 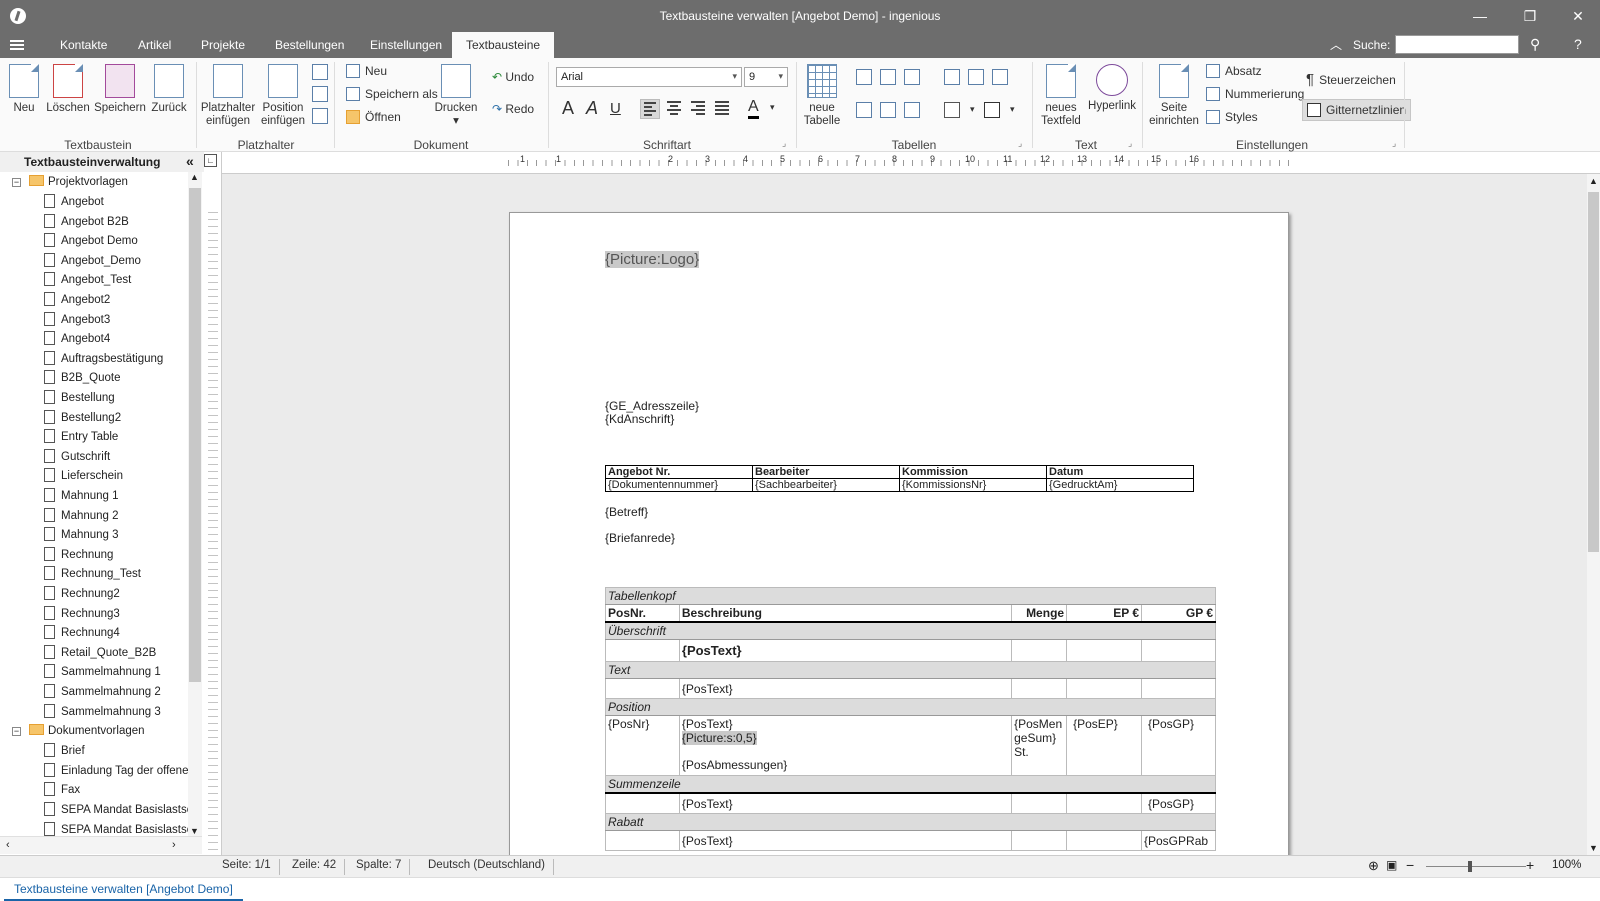 I want to click on tree-item: Entry Table, so click(x=94, y=437).